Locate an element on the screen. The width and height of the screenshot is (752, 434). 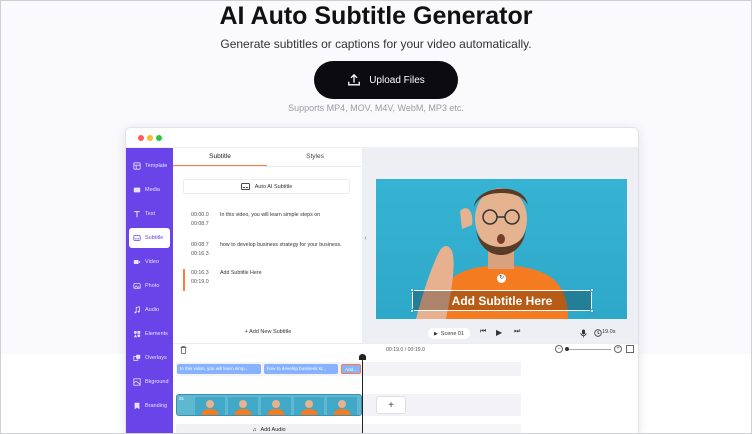
sidebar-item-label: Elements is located at coordinates (156, 334).